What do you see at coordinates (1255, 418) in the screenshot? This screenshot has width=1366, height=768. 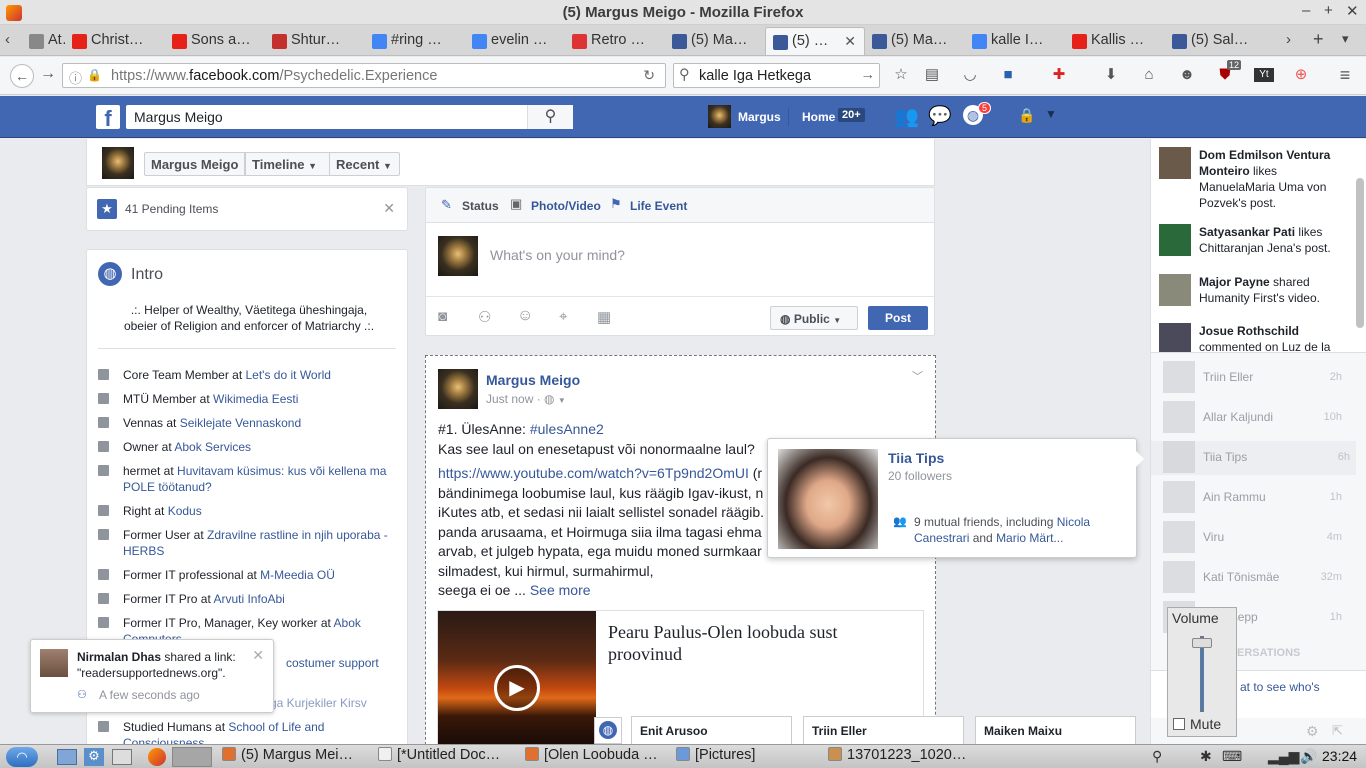 I see `chat-contact: Allar Kaljundi 10h` at bounding box center [1255, 418].